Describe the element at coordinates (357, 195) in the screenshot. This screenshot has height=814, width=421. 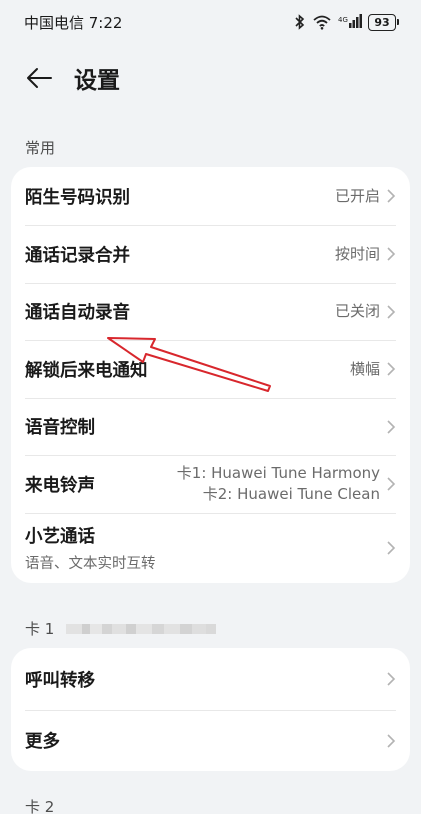
I see `row-value: 已开启` at that location.